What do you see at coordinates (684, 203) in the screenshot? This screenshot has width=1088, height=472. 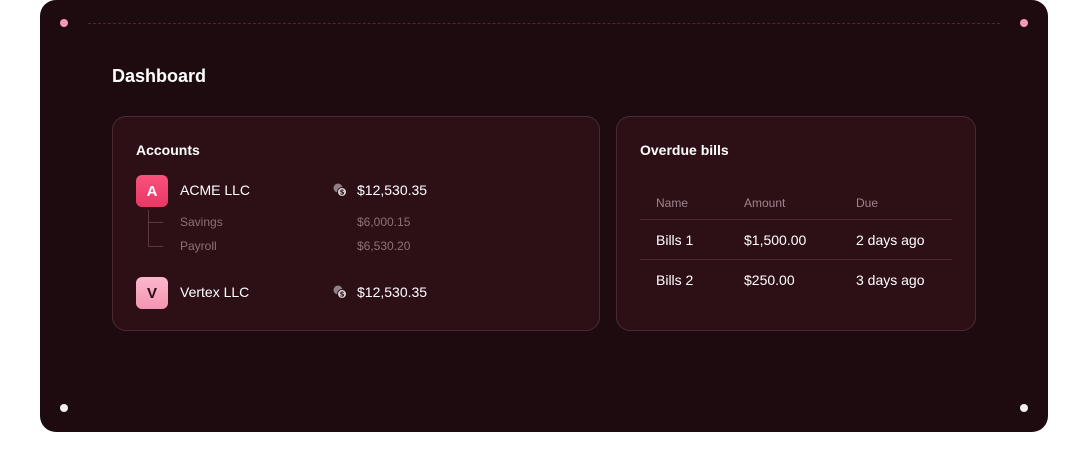 I see `column-header-name: Name` at bounding box center [684, 203].